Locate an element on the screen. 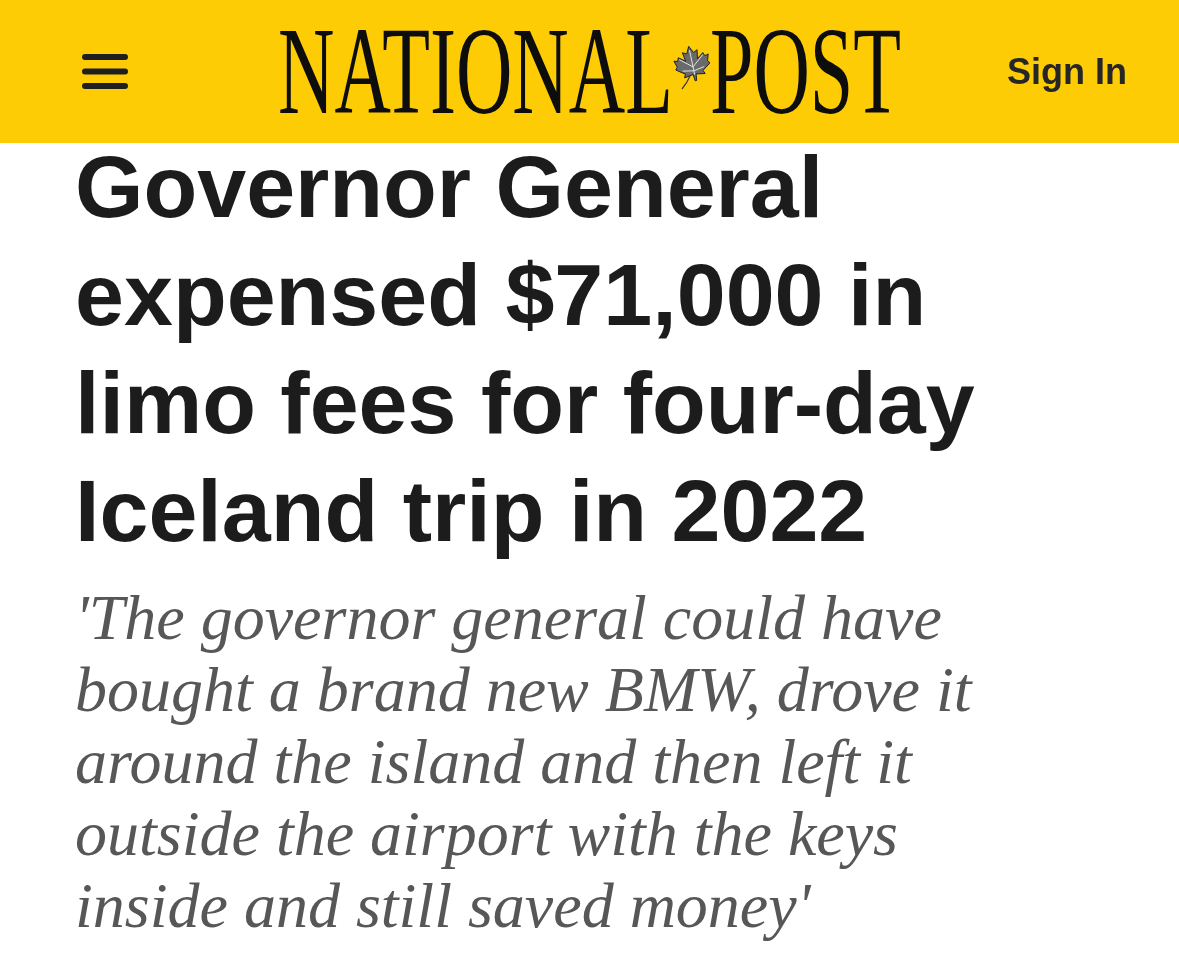 The width and height of the screenshot is (1179, 966). sign-in-button: Sign In is located at coordinates (1067, 71).